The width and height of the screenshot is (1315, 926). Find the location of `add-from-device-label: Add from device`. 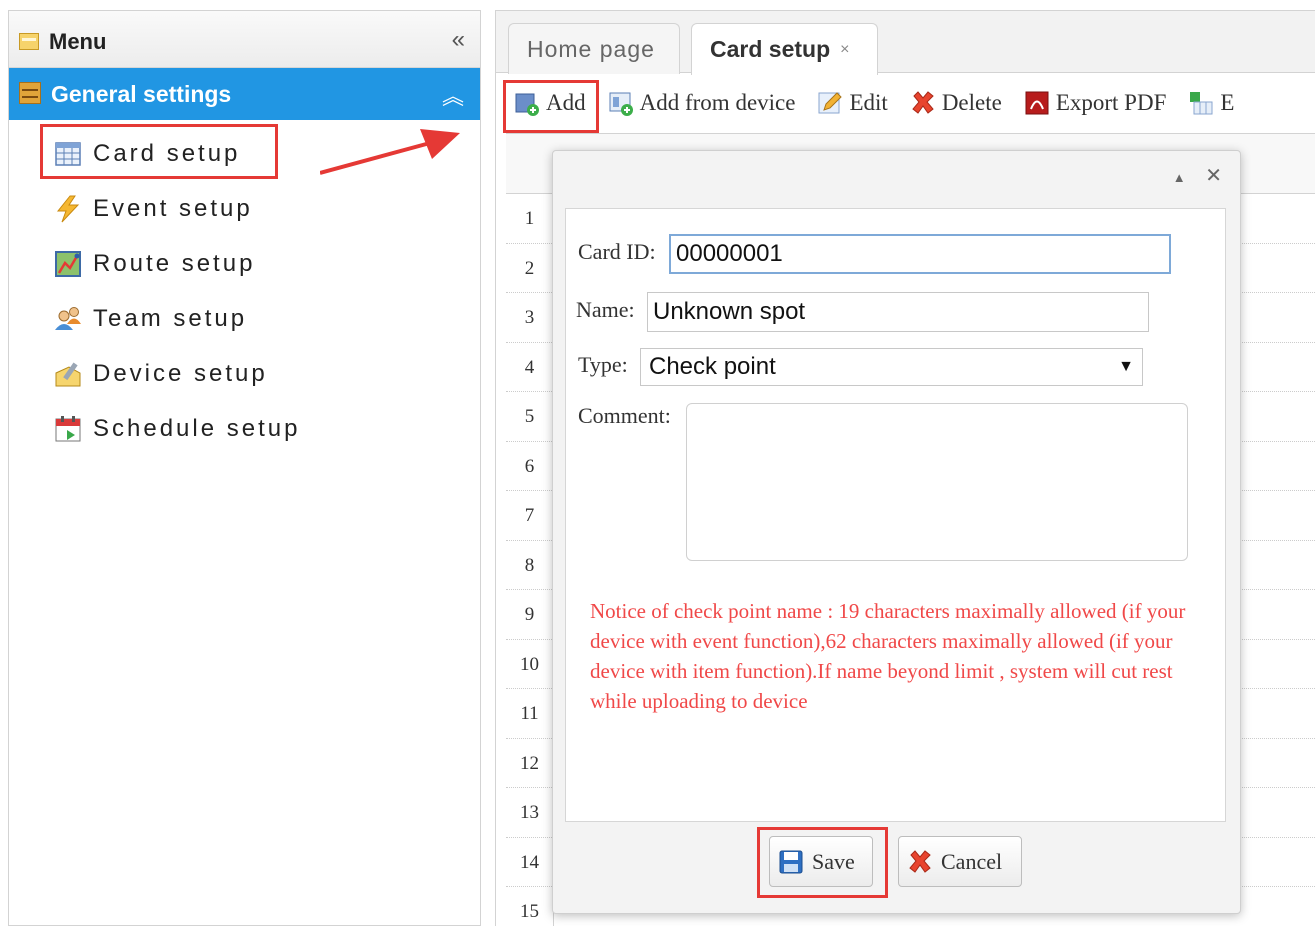

add-from-device-label: Add from device is located at coordinates (717, 102).